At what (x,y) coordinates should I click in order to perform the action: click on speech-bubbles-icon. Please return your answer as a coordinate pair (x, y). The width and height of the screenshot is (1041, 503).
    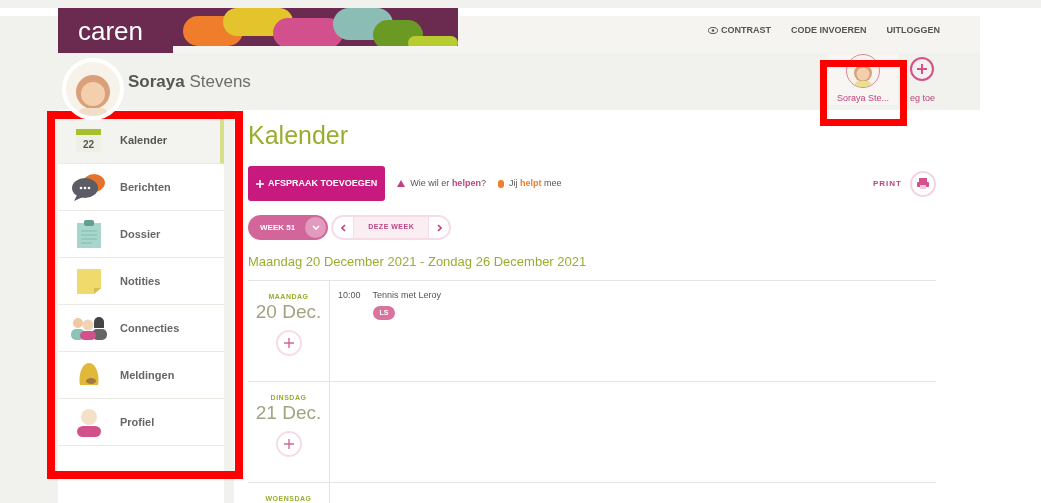
    Looking at the image, I should click on (89, 187).